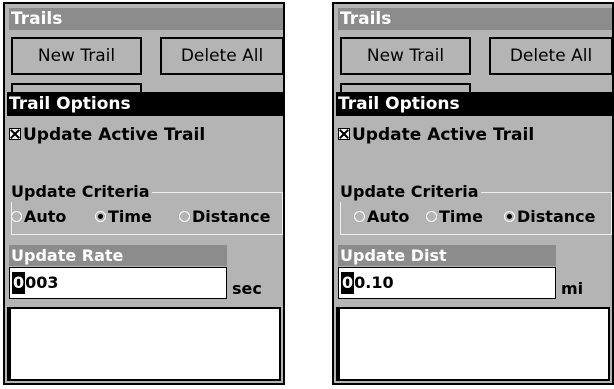 The height and width of the screenshot is (389, 614). What do you see at coordinates (247, 288) in the screenshot?
I see `unit-label: sec` at bounding box center [247, 288].